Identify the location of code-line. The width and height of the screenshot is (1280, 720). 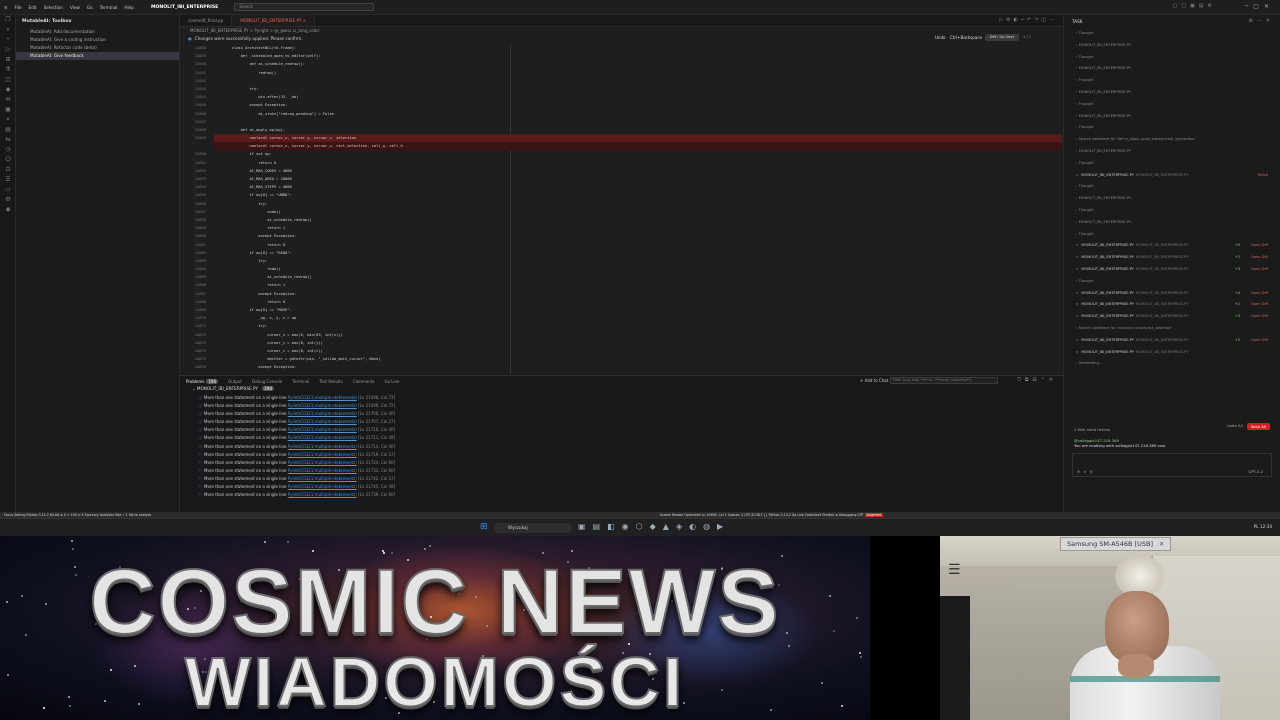
(638, 122).